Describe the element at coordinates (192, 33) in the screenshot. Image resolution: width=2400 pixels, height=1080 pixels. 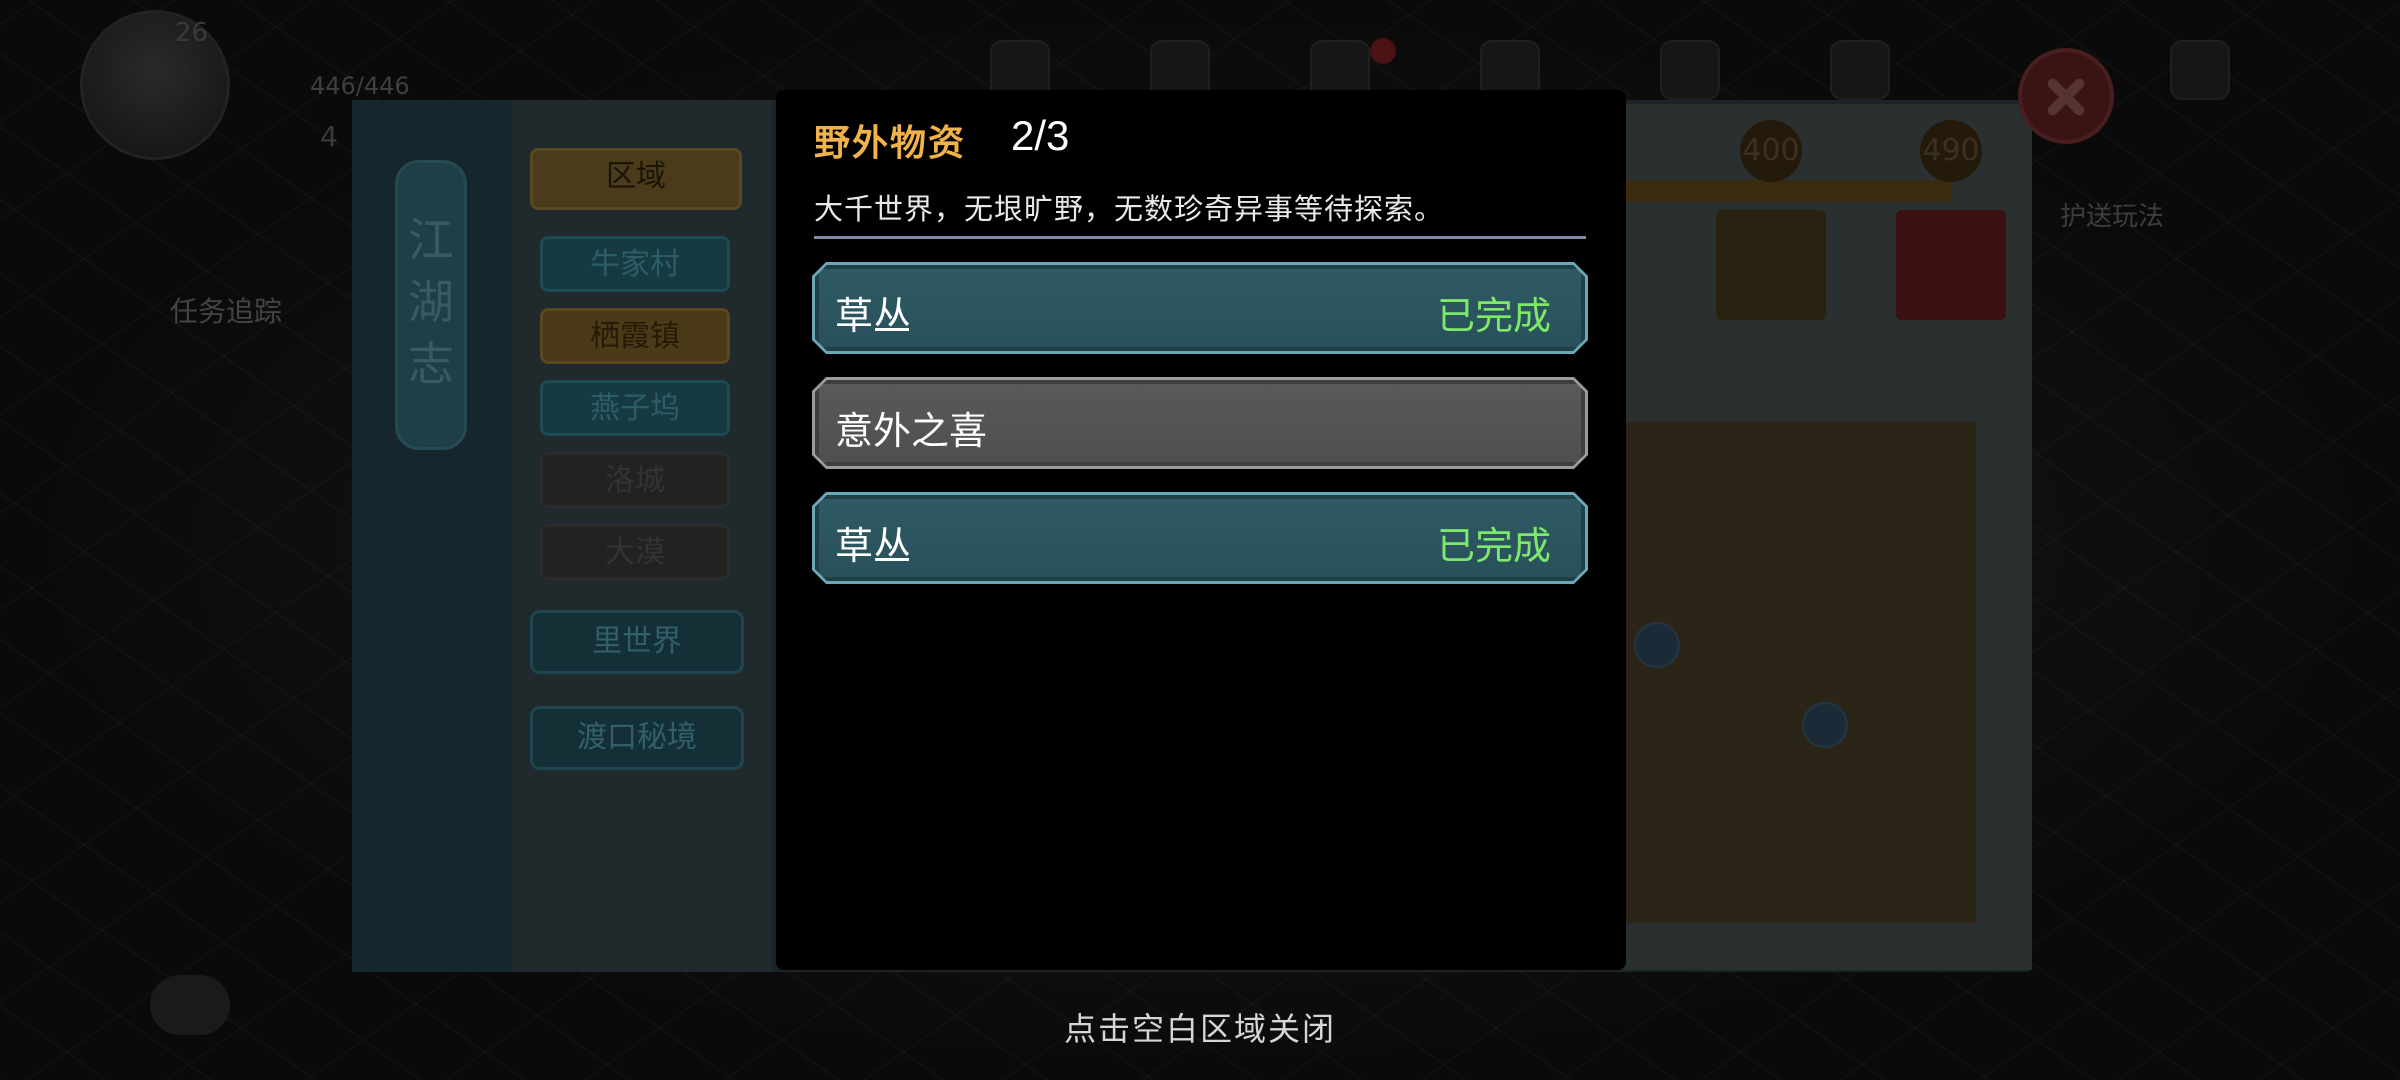
I see `player-level: 26` at that location.